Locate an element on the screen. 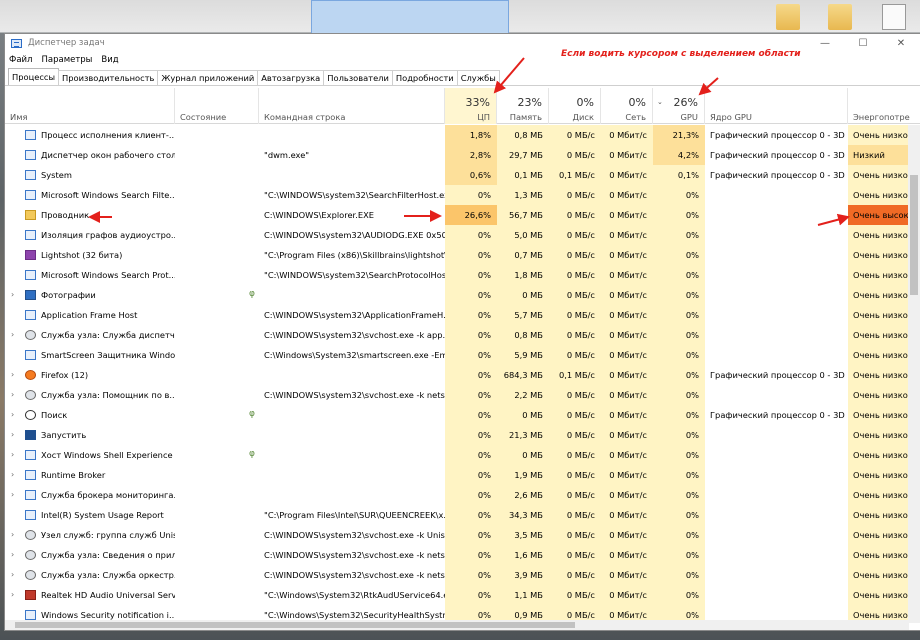 This screenshot has width=920, height=640. column-header-name: Имя is located at coordinates (90, 106).